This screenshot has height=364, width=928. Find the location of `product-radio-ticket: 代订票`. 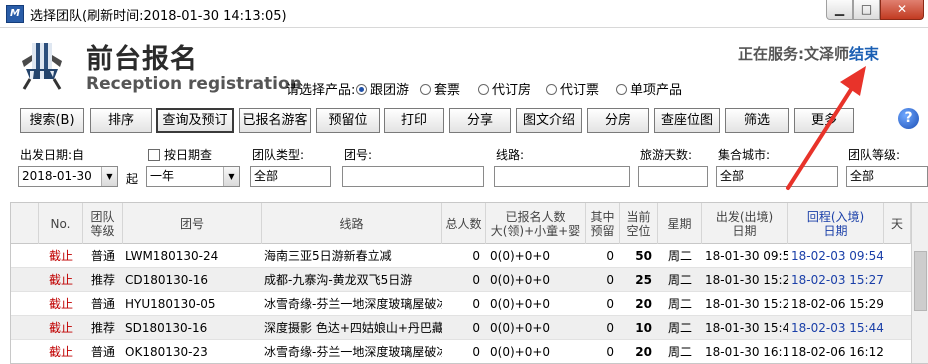

product-radio-ticket: 代订票 is located at coordinates (572, 88).